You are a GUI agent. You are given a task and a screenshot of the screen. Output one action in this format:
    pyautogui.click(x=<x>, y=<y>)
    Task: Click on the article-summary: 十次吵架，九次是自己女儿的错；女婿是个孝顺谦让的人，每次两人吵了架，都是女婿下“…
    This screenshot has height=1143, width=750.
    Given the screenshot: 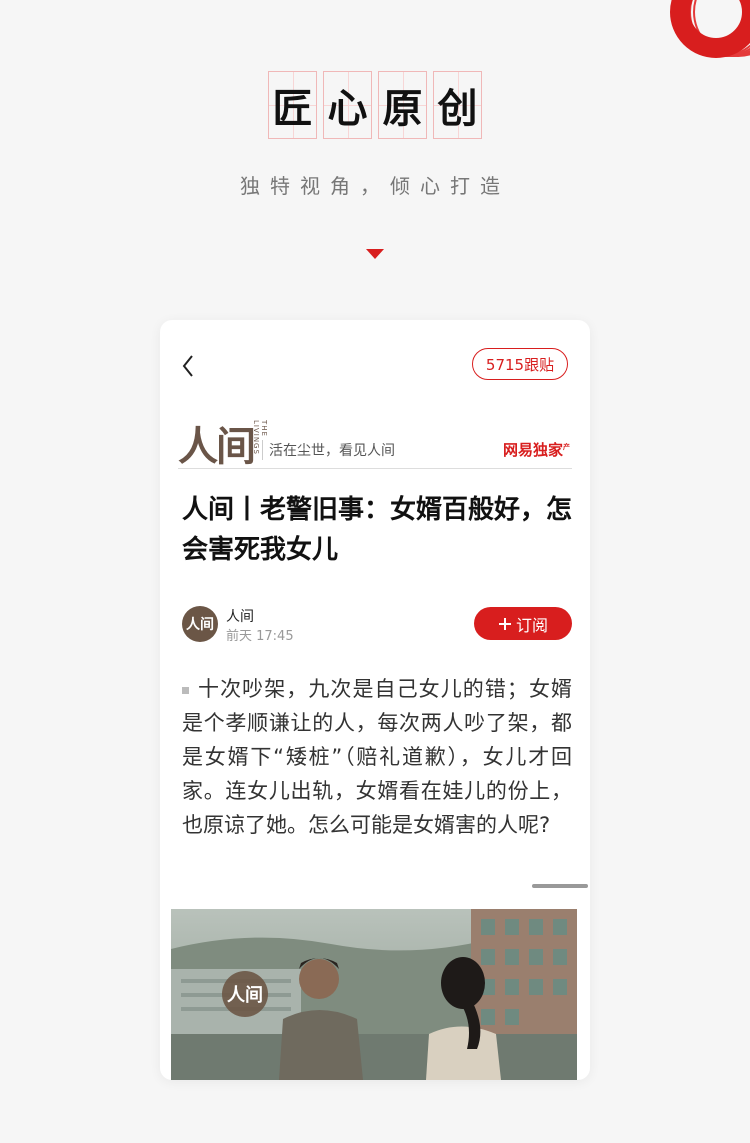 What is the action you would take?
    pyautogui.click(x=377, y=757)
    